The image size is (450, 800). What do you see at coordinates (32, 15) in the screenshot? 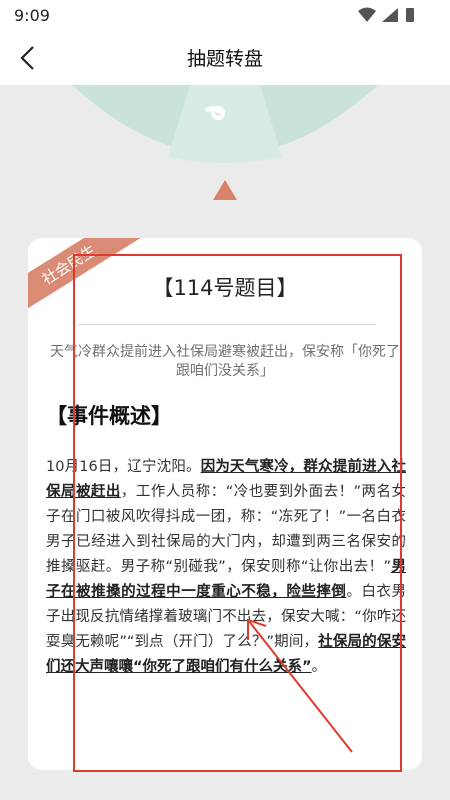
I see `status-time: 9:09` at bounding box center [32, 15].